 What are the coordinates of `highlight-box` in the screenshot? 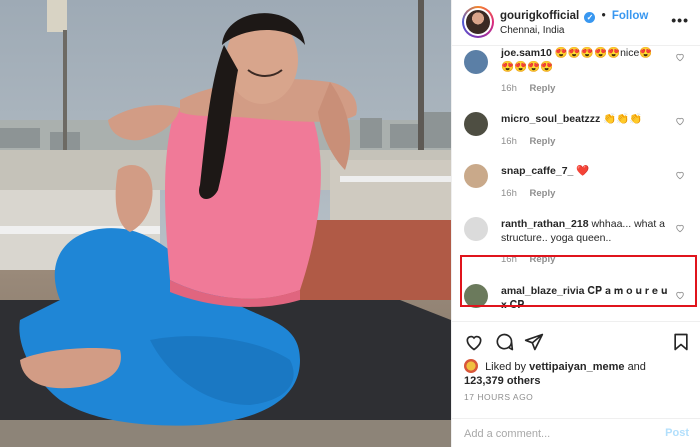 It's located at (578, 281).